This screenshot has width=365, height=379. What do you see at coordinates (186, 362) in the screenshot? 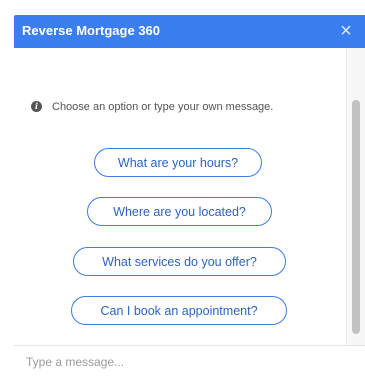
I see `message-input` at bounding box center [186, 362].